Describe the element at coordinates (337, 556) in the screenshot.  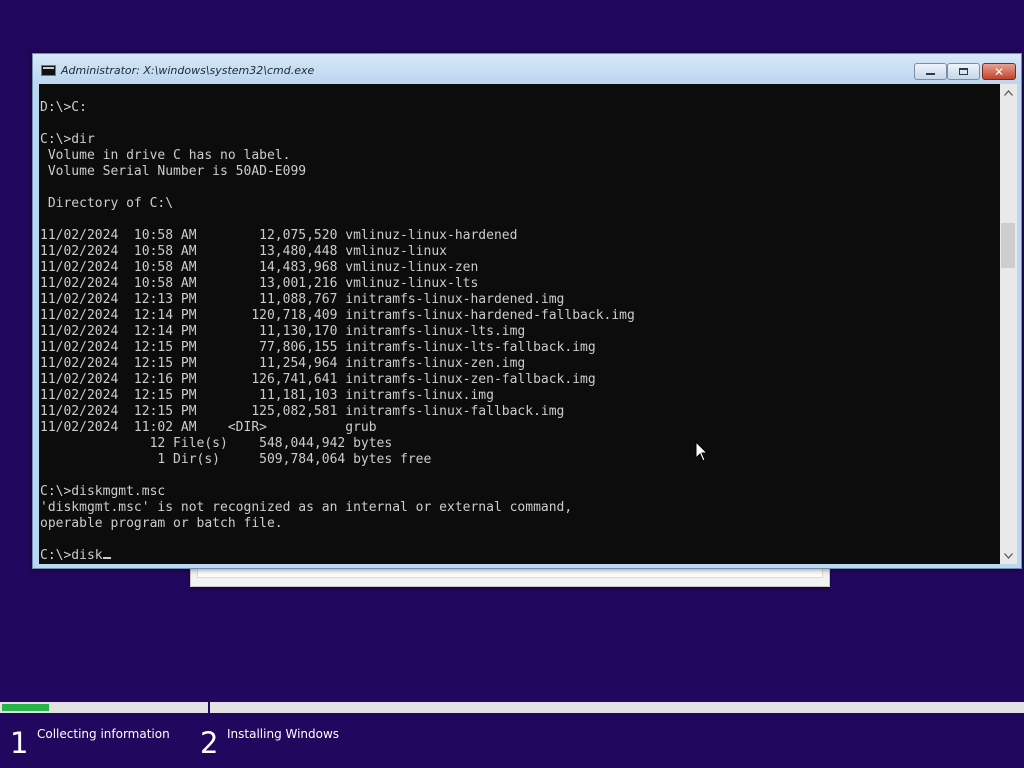
I see `console-line: C:\>disk` at that location.